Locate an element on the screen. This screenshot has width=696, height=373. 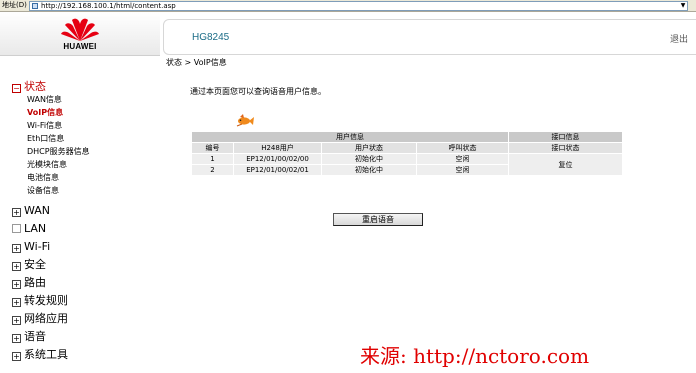
menu-wifi: + Wi-Fi is located at coordinates (31, 247).